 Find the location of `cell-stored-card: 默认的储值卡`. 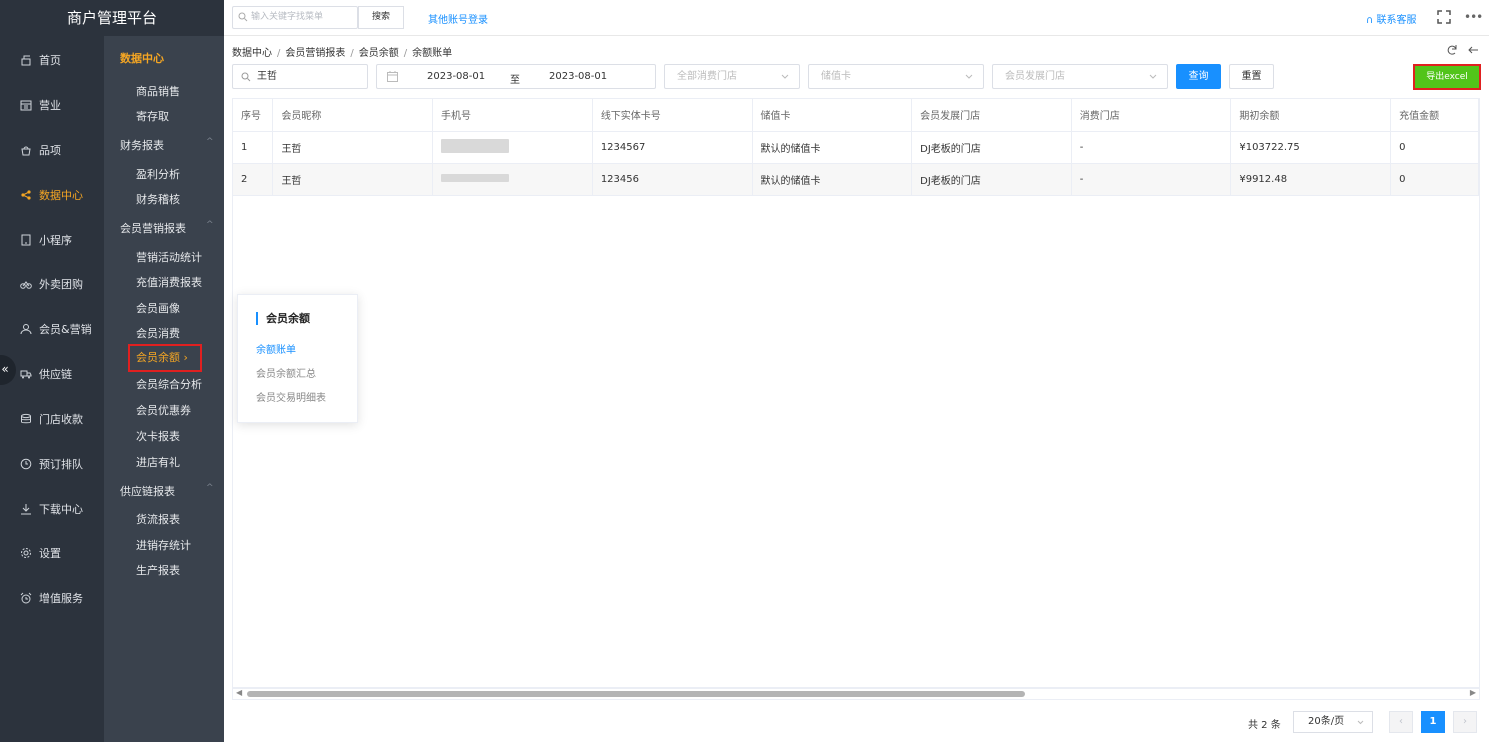

cell-stored-card: 默认的储值卡 is located at coordinates (832, 179).